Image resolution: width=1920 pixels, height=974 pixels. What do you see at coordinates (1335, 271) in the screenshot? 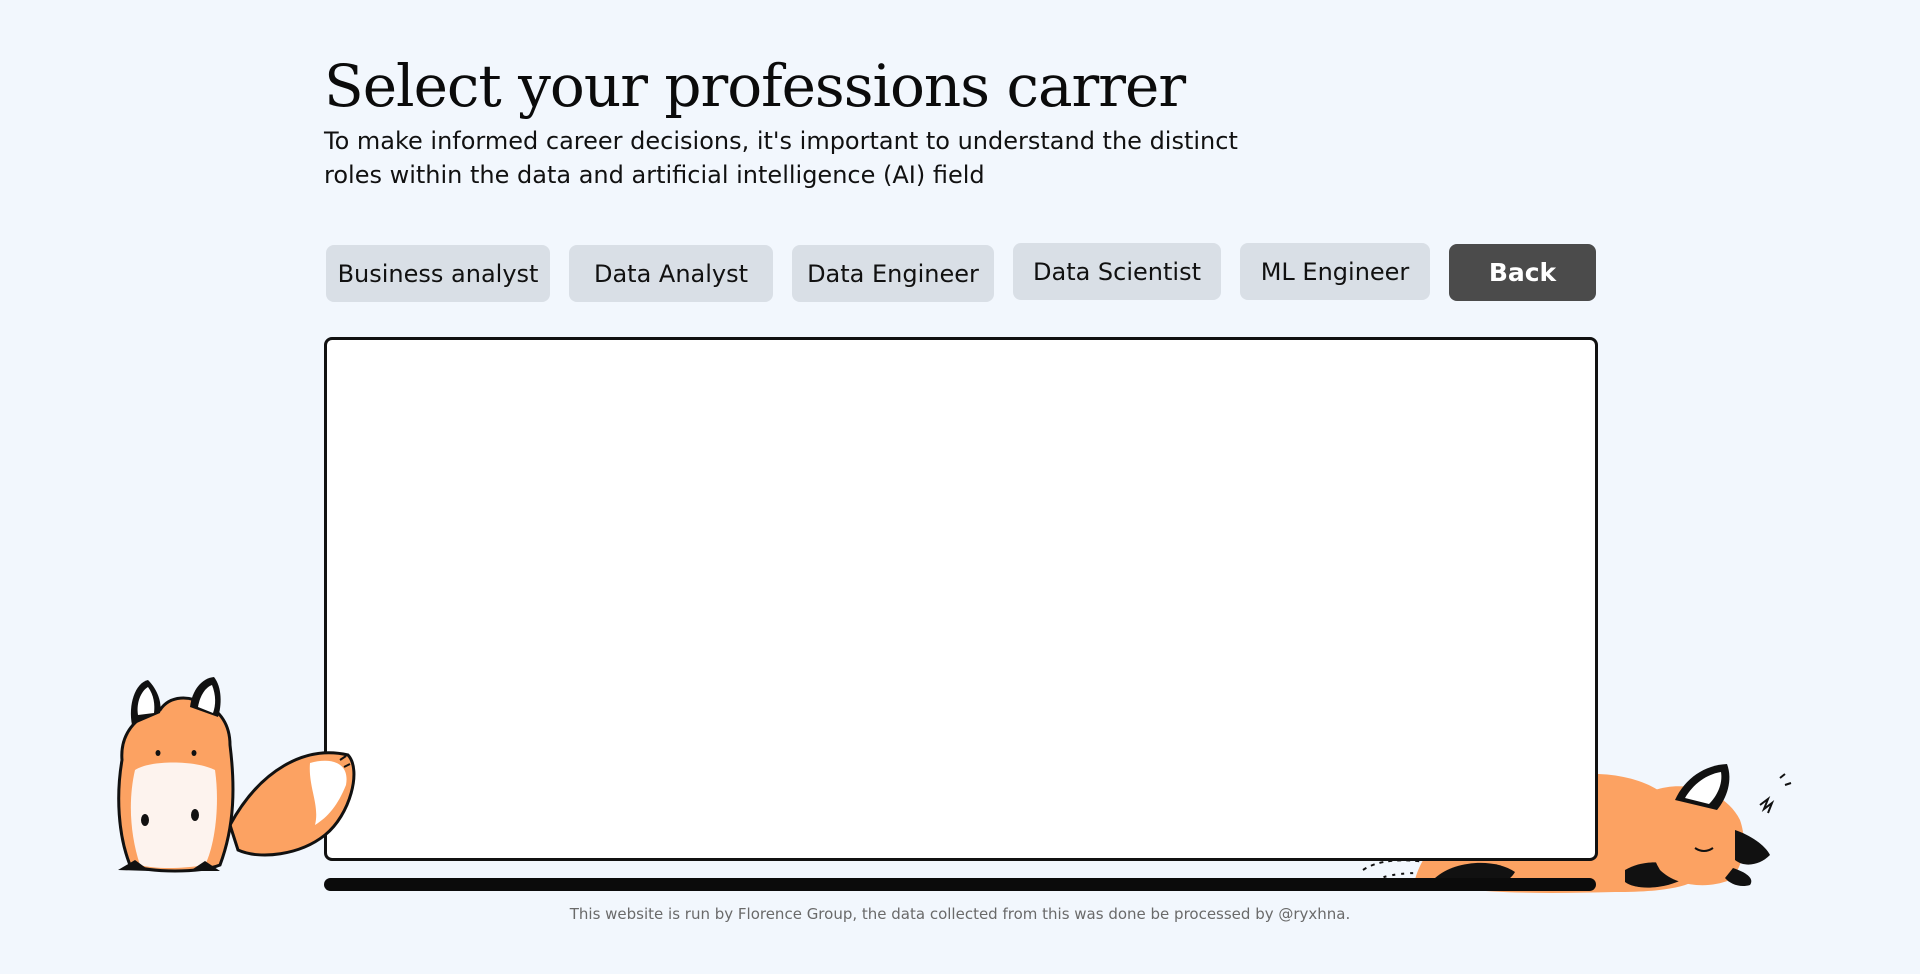
I see `role-button-ml-engineer: ML Engineer` at bounding box center [1335, 271].